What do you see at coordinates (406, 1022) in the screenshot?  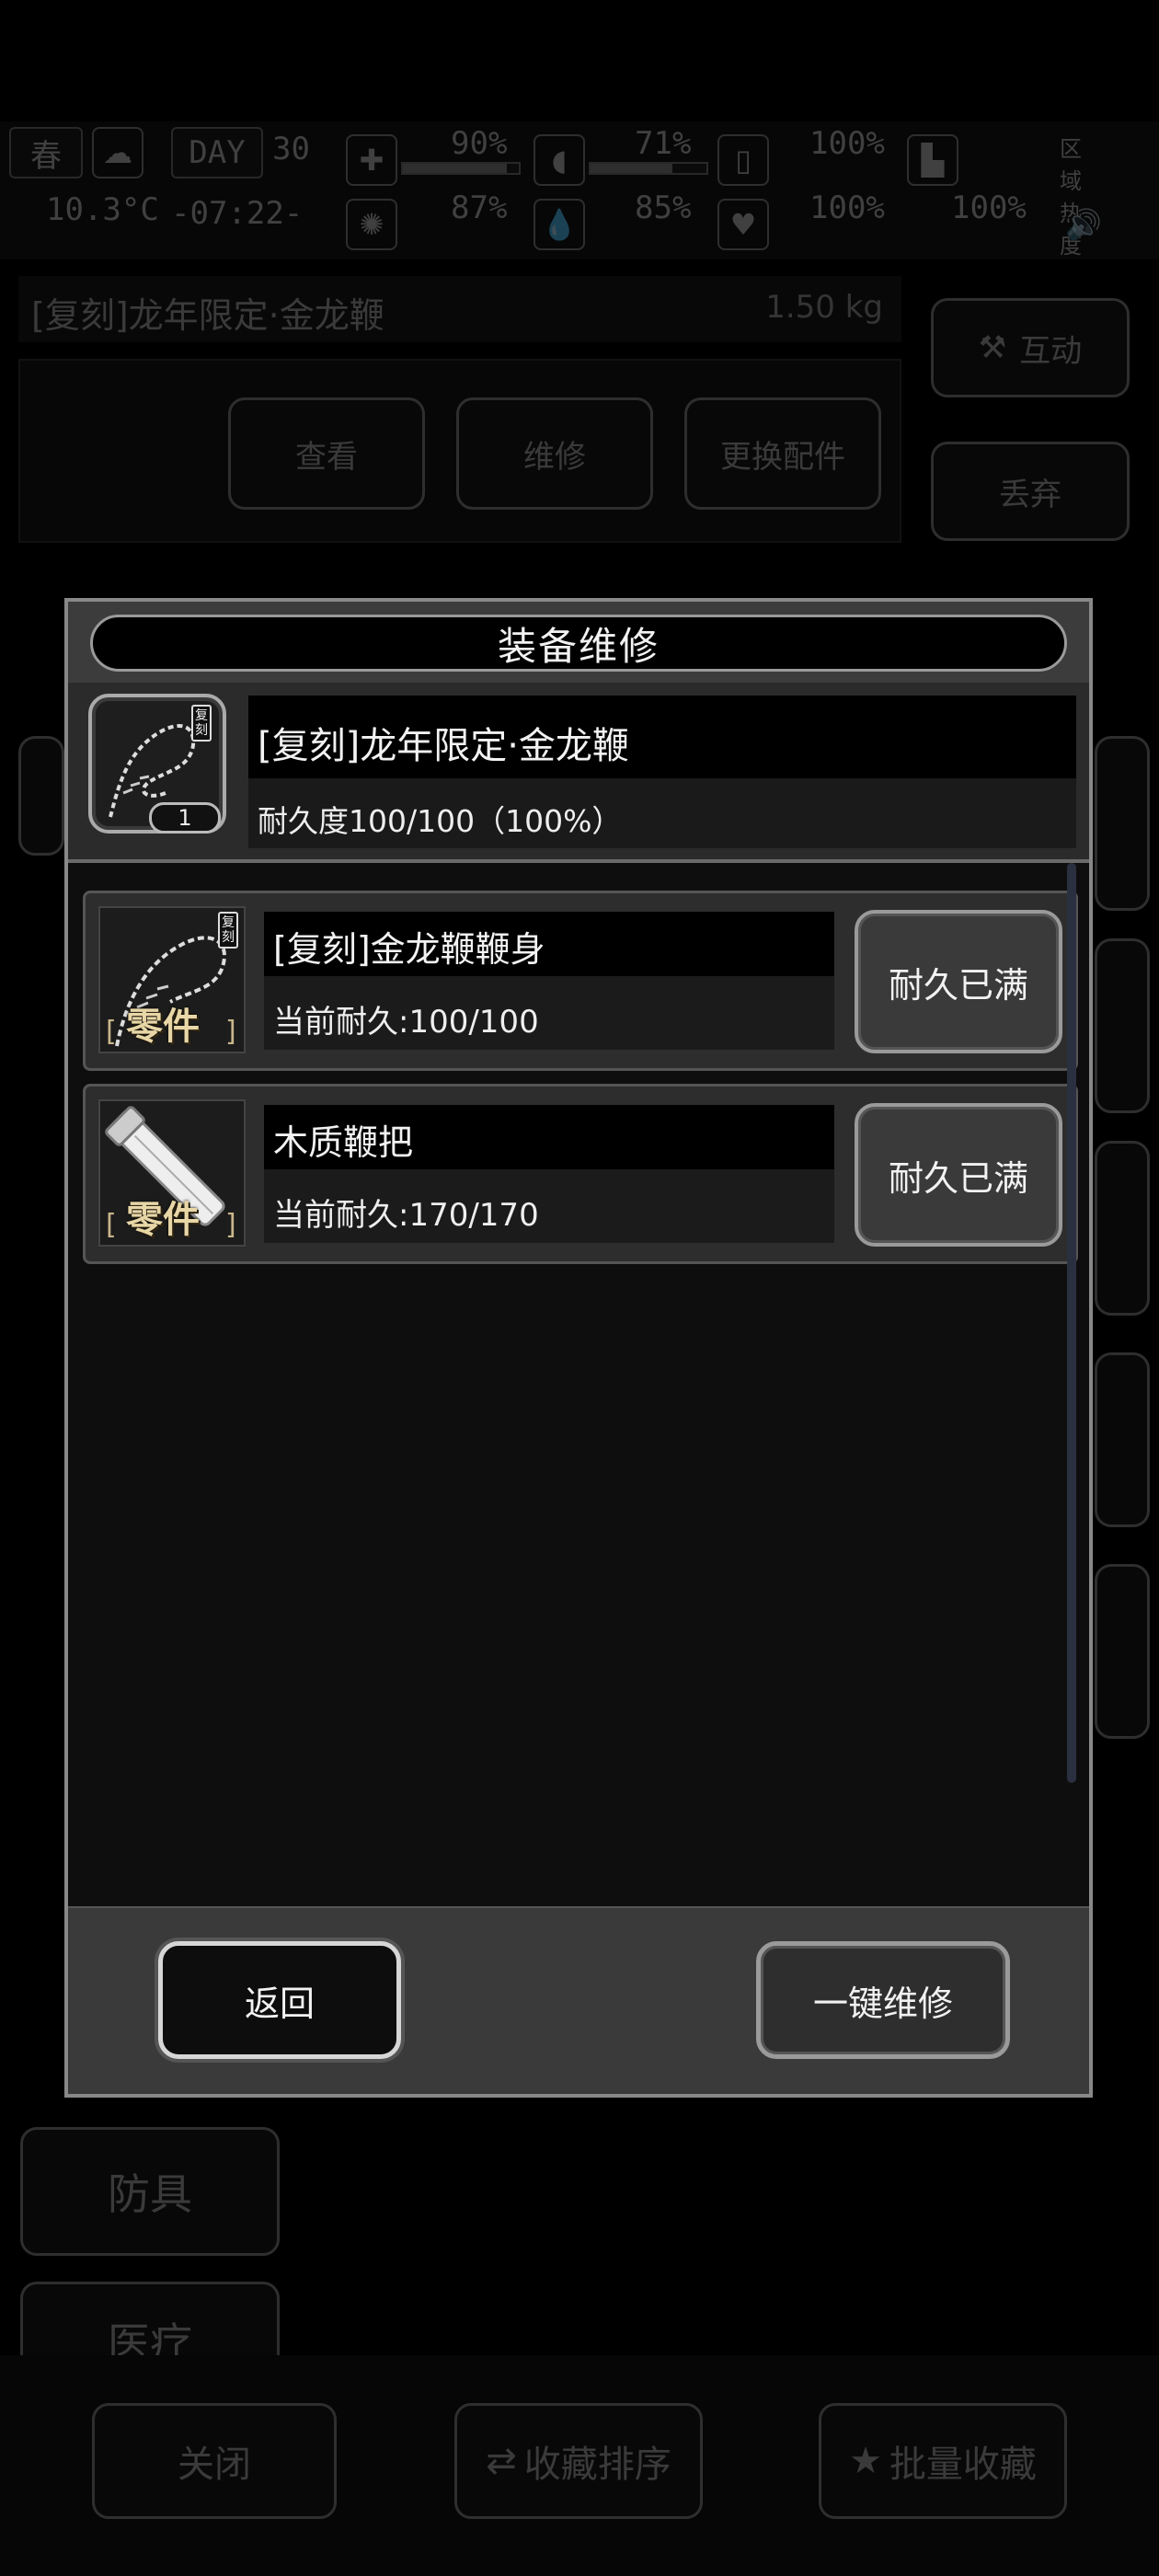 I see `part-durability: 当前耐久:100/100` at bounding box center [406, 1022].